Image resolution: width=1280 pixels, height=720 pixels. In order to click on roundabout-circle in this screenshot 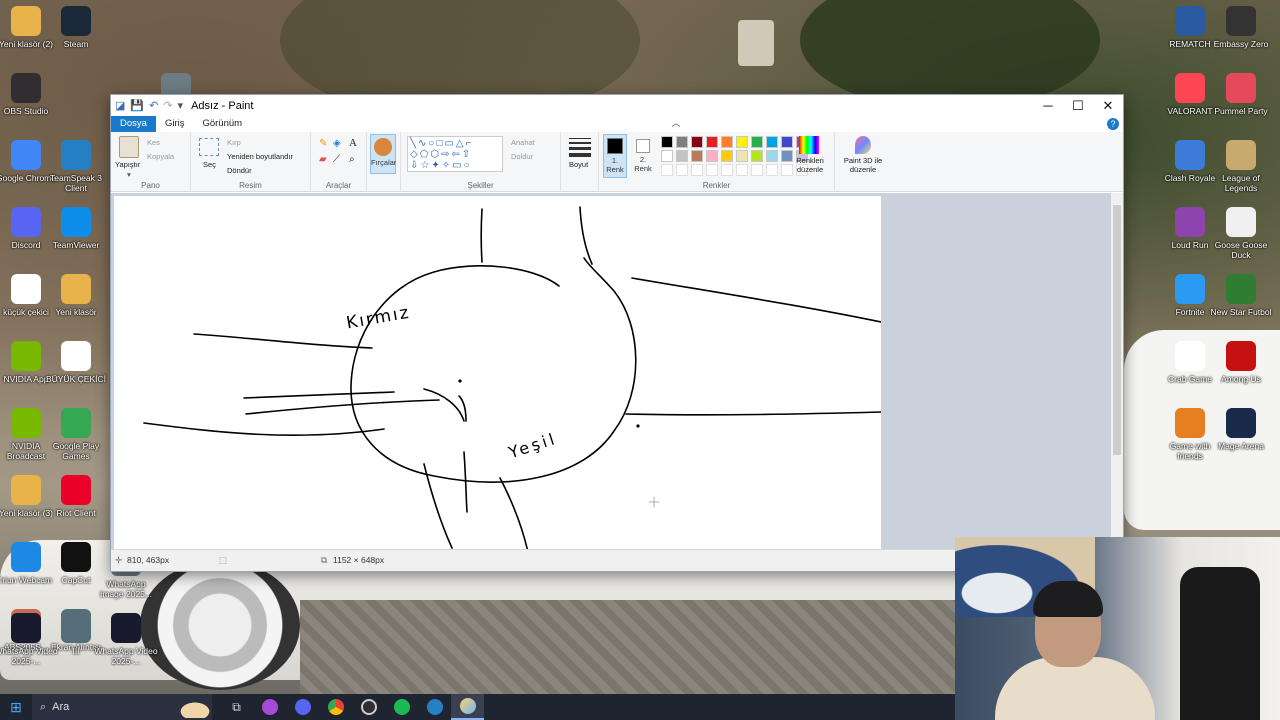, I will do `click(493, 370)`.